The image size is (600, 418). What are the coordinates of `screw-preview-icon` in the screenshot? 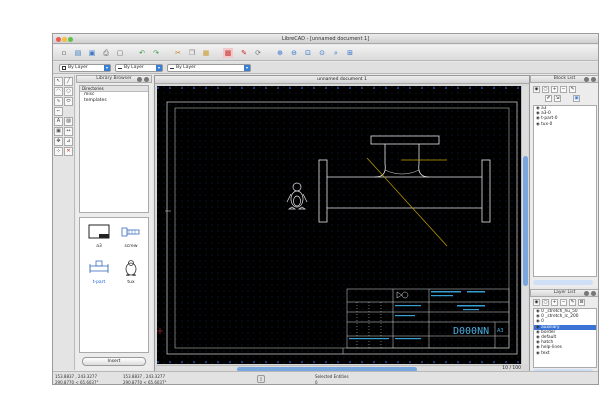 It's located at (130, 232).